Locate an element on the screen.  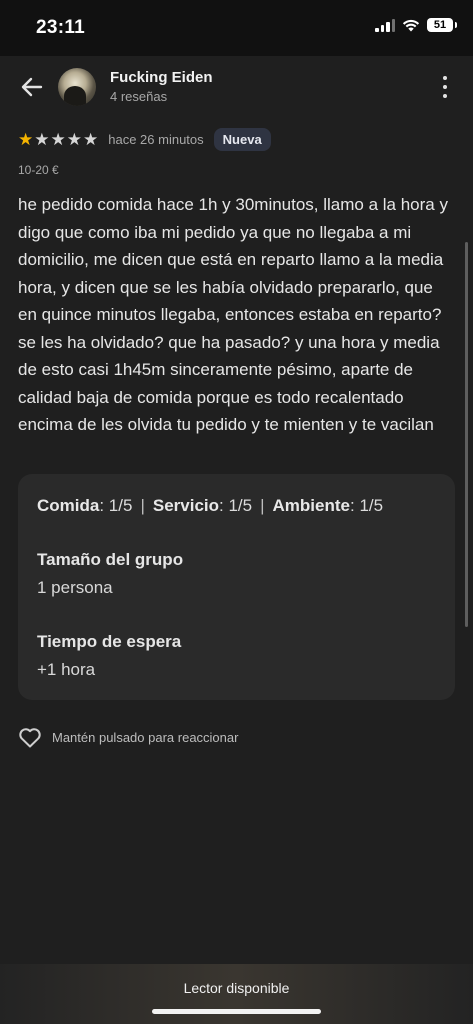
group-size-label: Tamaño del grupo is located at coordinates (110, 559).